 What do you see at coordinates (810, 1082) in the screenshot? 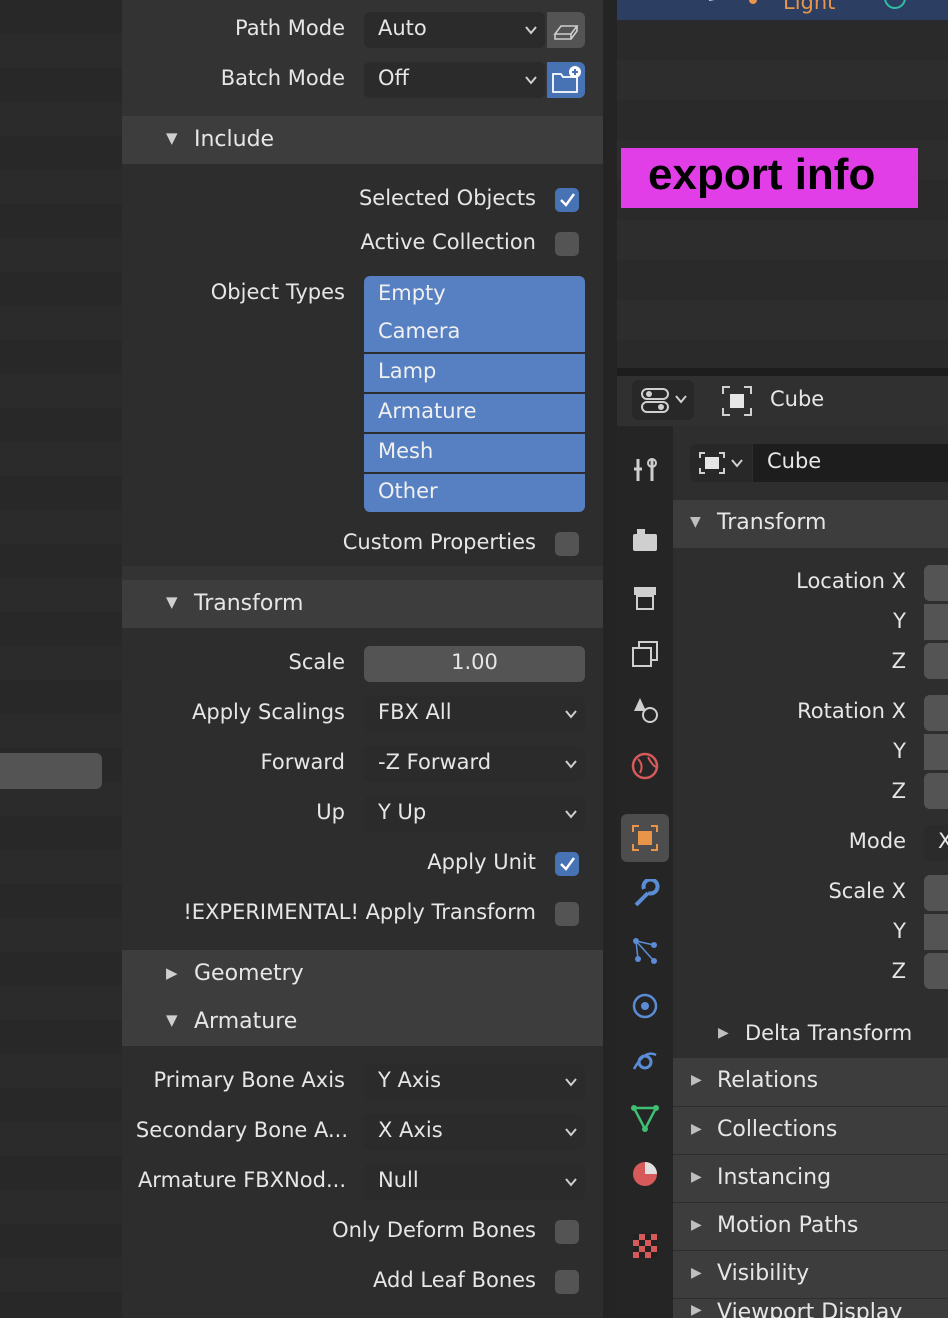
I see `relations-header: ▶ Relations` at bounding box center [810, 1082].